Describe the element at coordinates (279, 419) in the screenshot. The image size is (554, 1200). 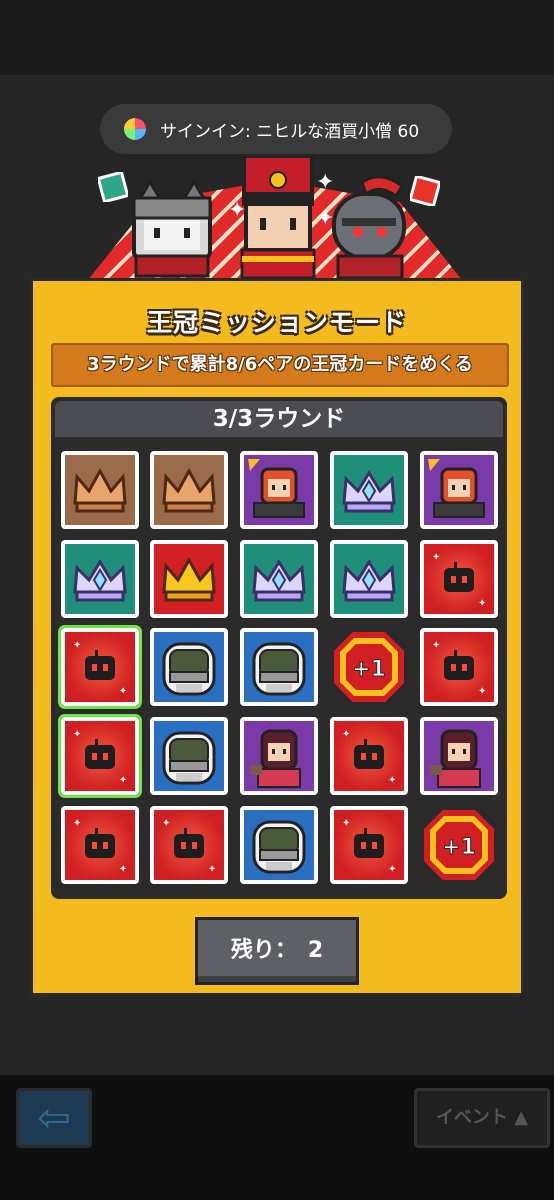
I see `round-counter: 3/3ラウンド` at that location.